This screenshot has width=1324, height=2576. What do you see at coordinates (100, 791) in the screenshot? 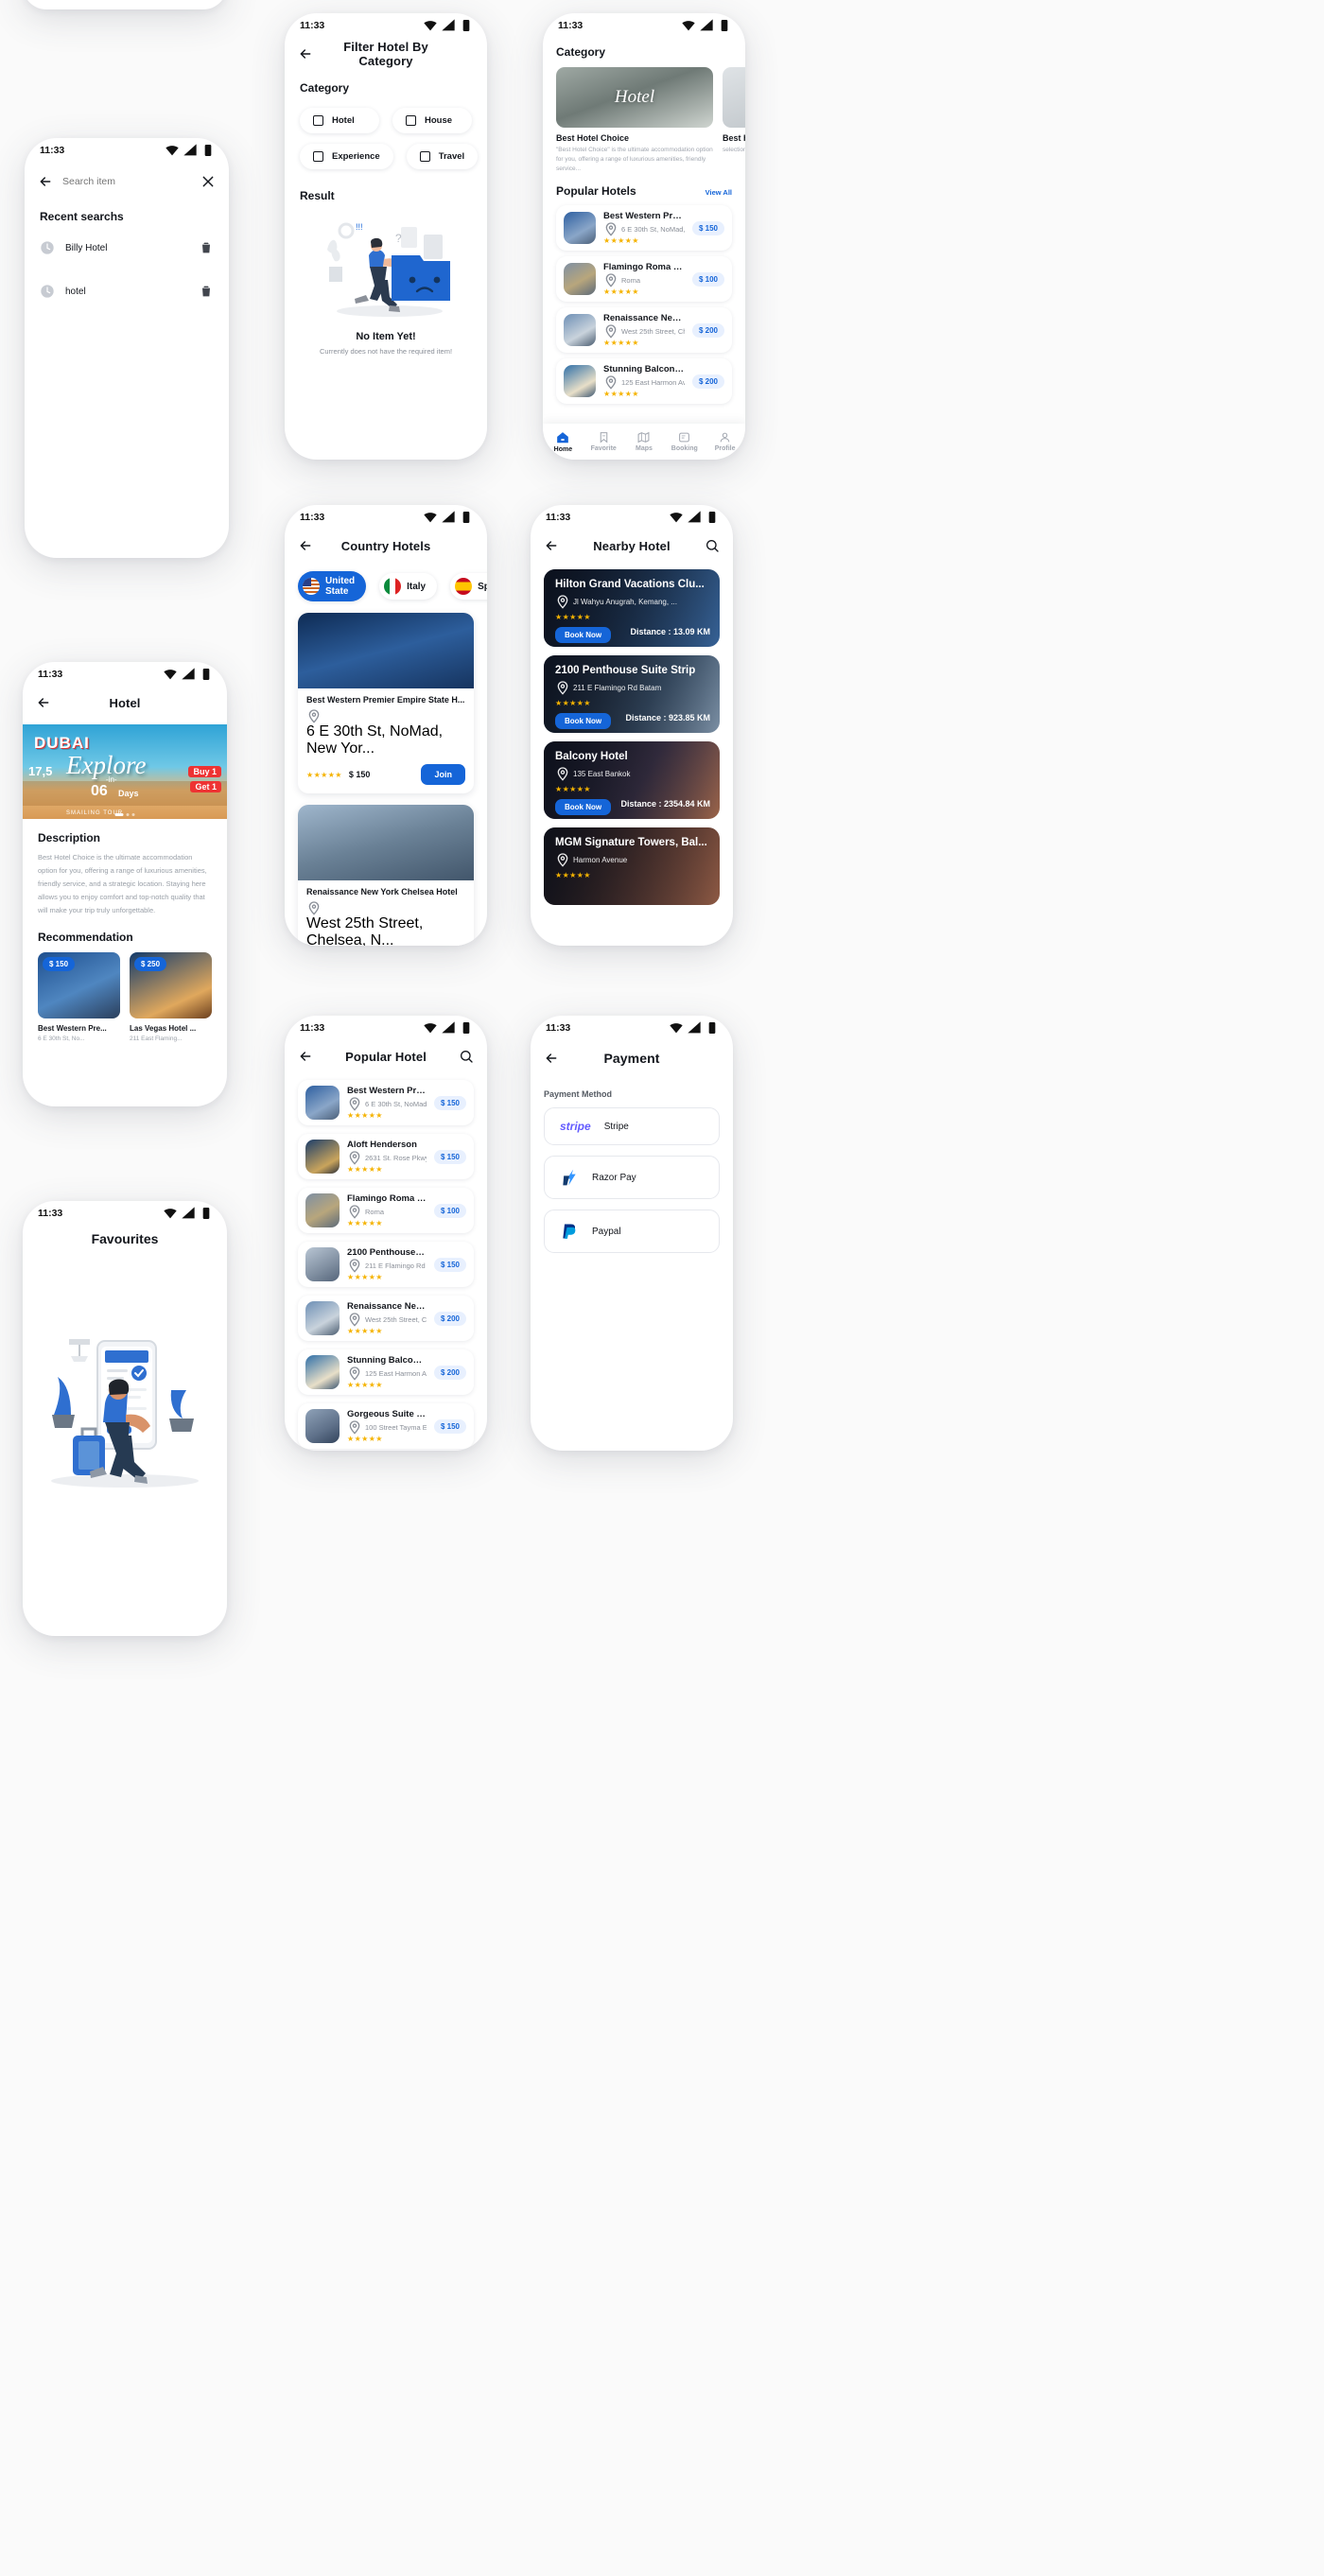
I see `banner-days-count: 06` at bounding box center [100, 791].